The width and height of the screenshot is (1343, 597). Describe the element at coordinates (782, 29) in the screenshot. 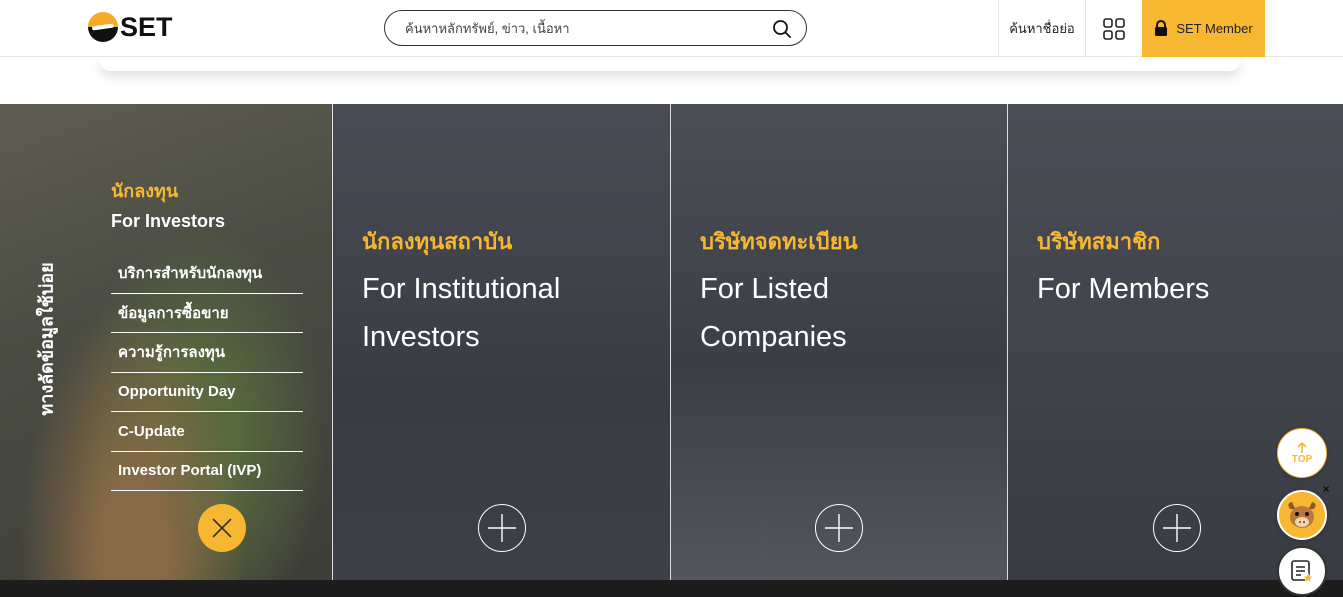

I see `search-icon` at that location.